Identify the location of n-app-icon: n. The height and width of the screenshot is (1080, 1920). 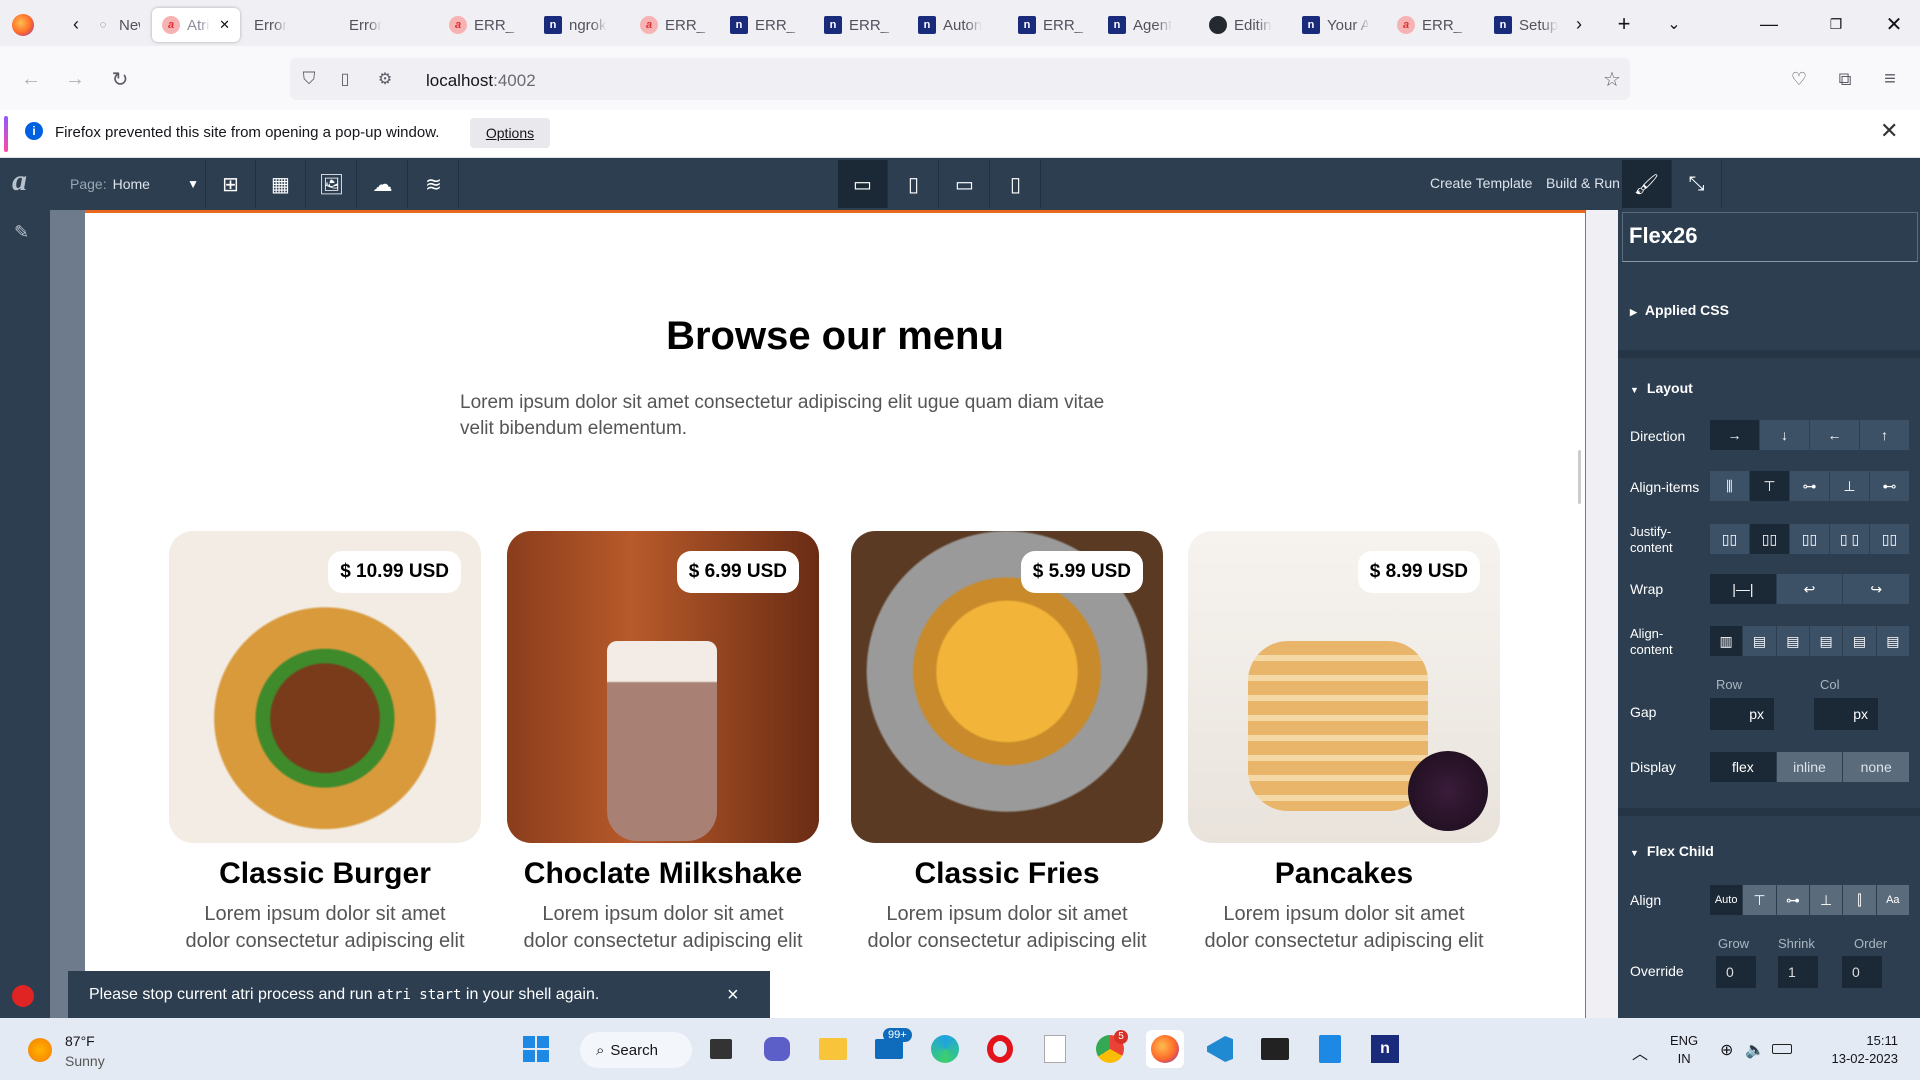
(1385, 1049).